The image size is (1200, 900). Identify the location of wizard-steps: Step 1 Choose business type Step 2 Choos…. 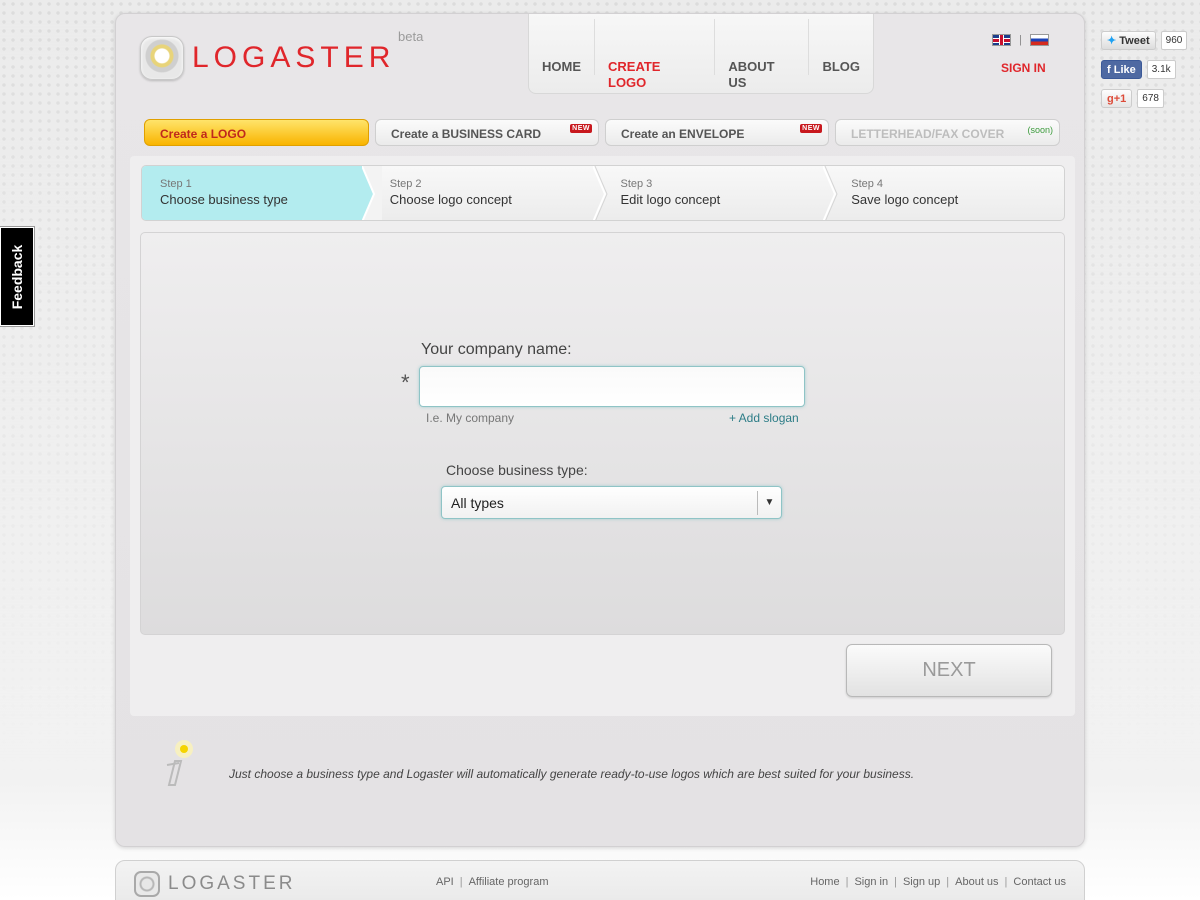
(603, 193).